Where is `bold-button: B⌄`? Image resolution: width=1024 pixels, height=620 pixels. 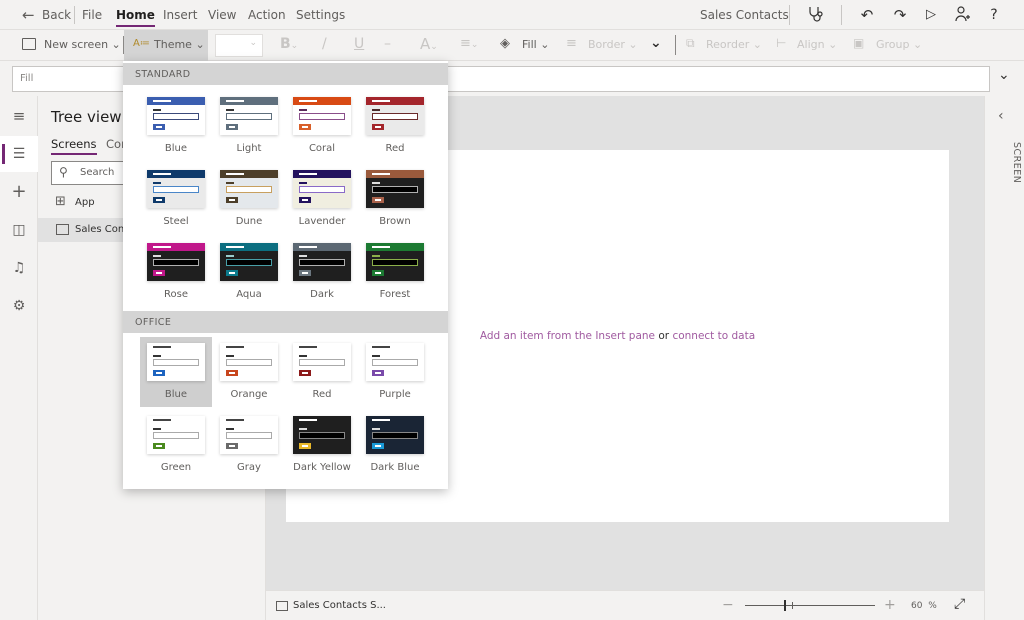 bold-button: B⌄ is located at coordinates (289, 44).